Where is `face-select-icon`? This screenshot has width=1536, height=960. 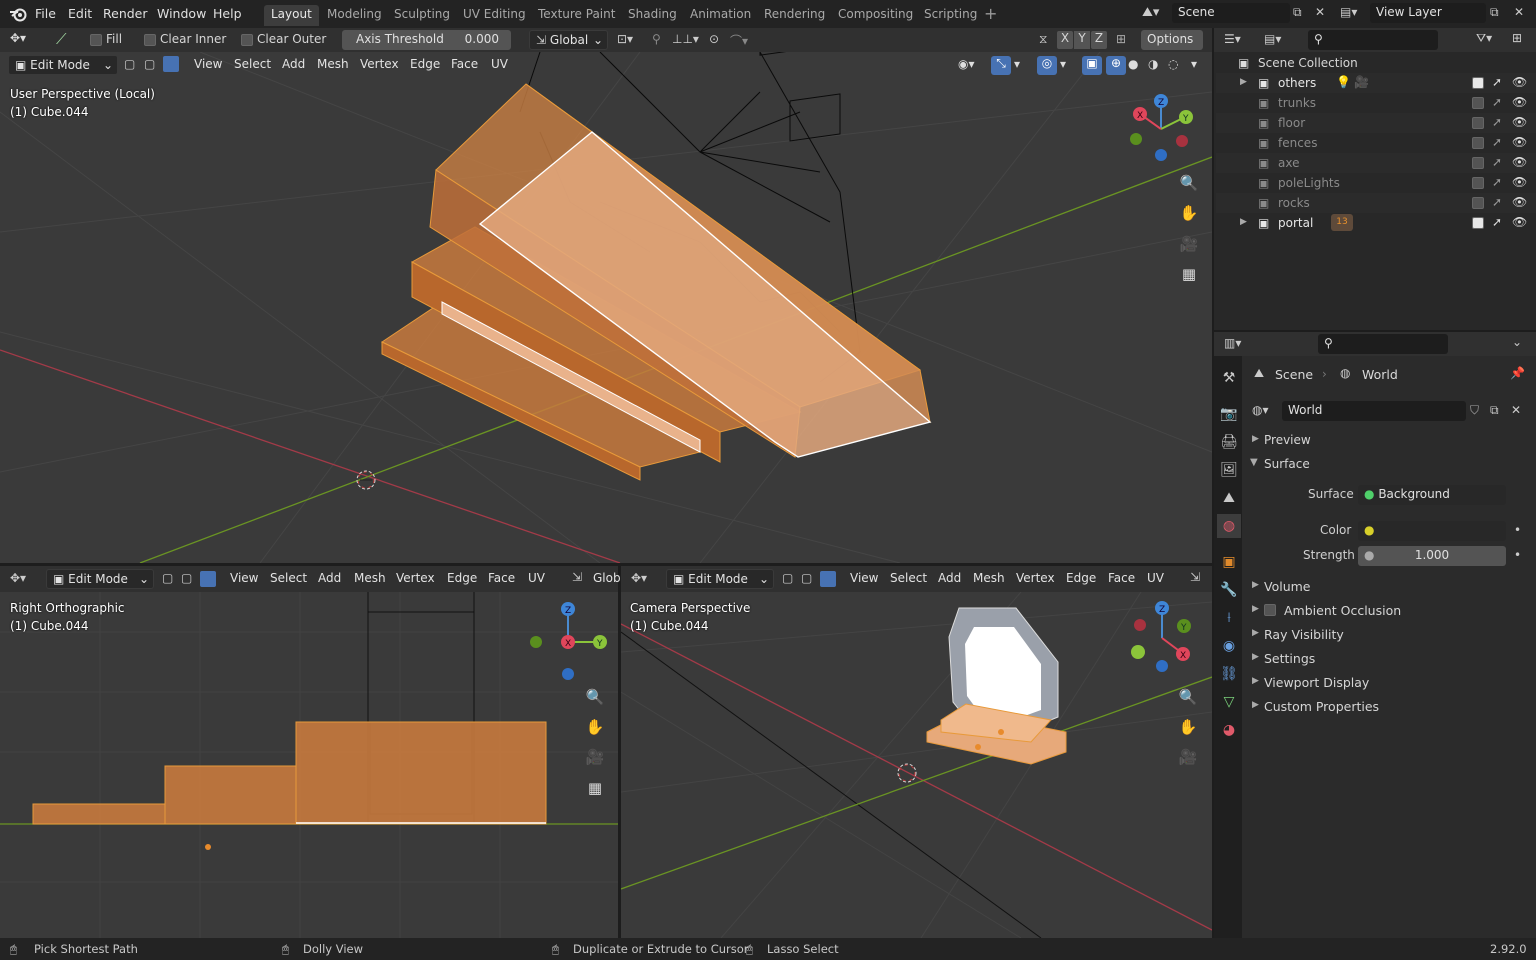 face-select-icon is located at coordinates (828, 579).